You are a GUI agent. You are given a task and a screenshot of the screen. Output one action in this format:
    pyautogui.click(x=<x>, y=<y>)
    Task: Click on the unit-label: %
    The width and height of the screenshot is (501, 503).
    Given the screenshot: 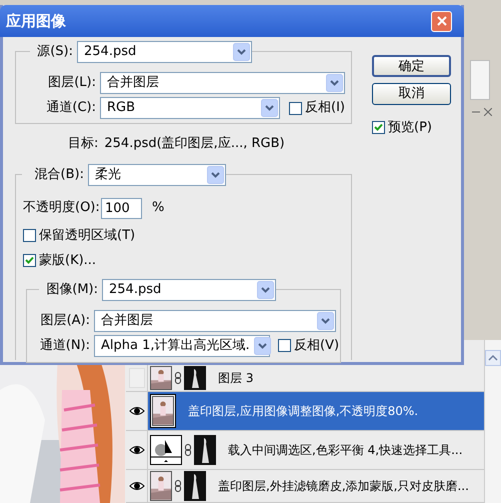 What is the action you would take?
    pyautogui.click(x=158, y=208)
    